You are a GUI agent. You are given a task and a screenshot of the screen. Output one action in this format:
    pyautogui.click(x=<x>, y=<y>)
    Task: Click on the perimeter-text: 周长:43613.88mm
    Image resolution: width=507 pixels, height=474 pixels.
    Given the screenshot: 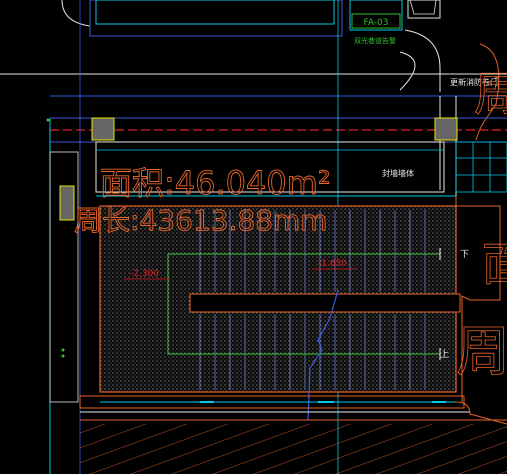 What is the action you would take?
    pyautogui.click(x=201, y=221)
    